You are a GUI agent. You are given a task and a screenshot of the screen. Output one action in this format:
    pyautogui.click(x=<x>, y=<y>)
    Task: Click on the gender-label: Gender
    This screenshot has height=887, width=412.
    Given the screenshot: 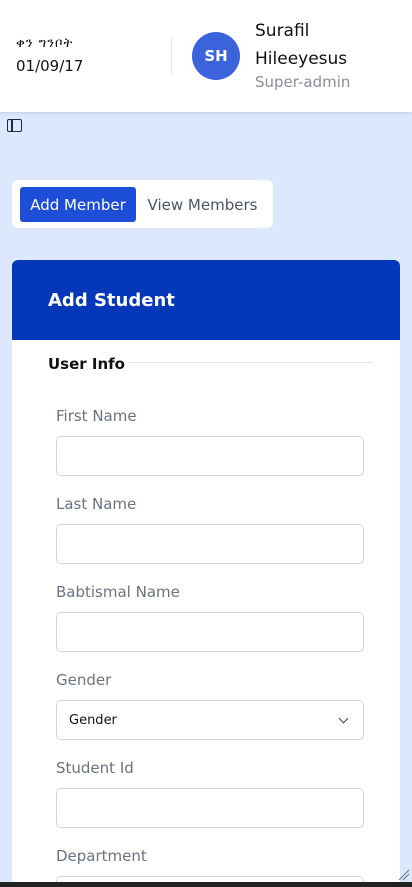 What is the action you would take?
    pyautogui.click(x=84, y=680)
    